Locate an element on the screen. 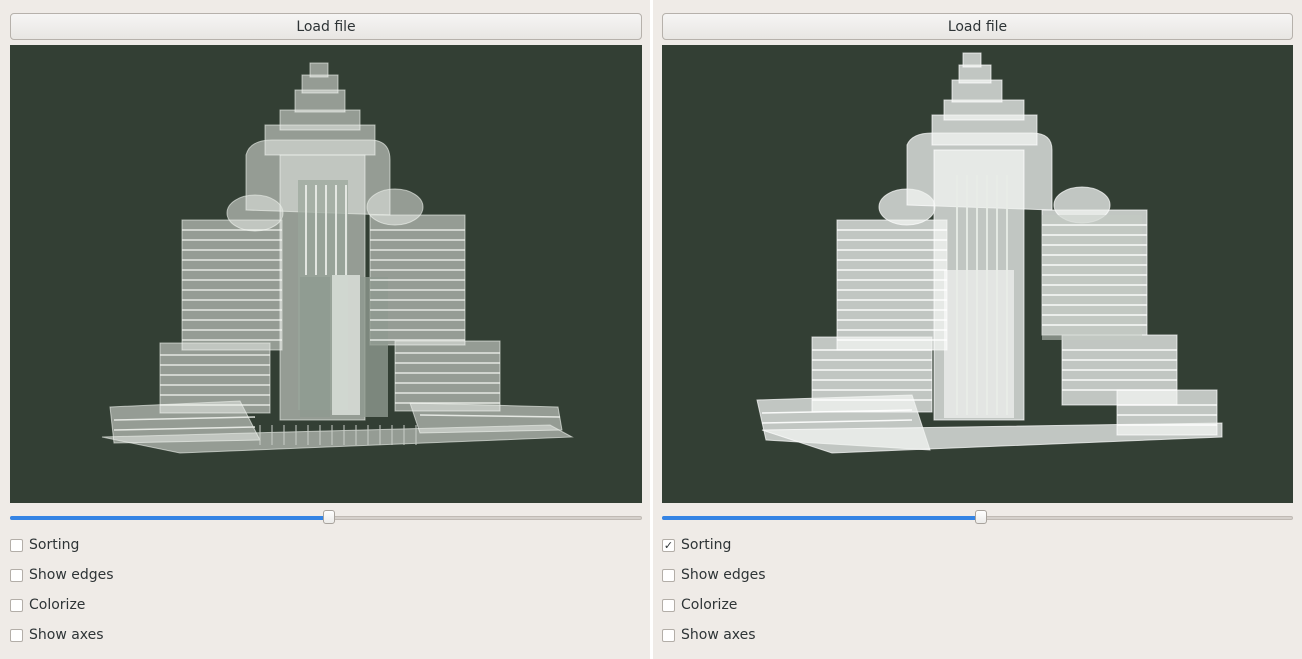 This screenshot has width=1302, height=659. sorting-checkbox is located at coordinates (16, 545).